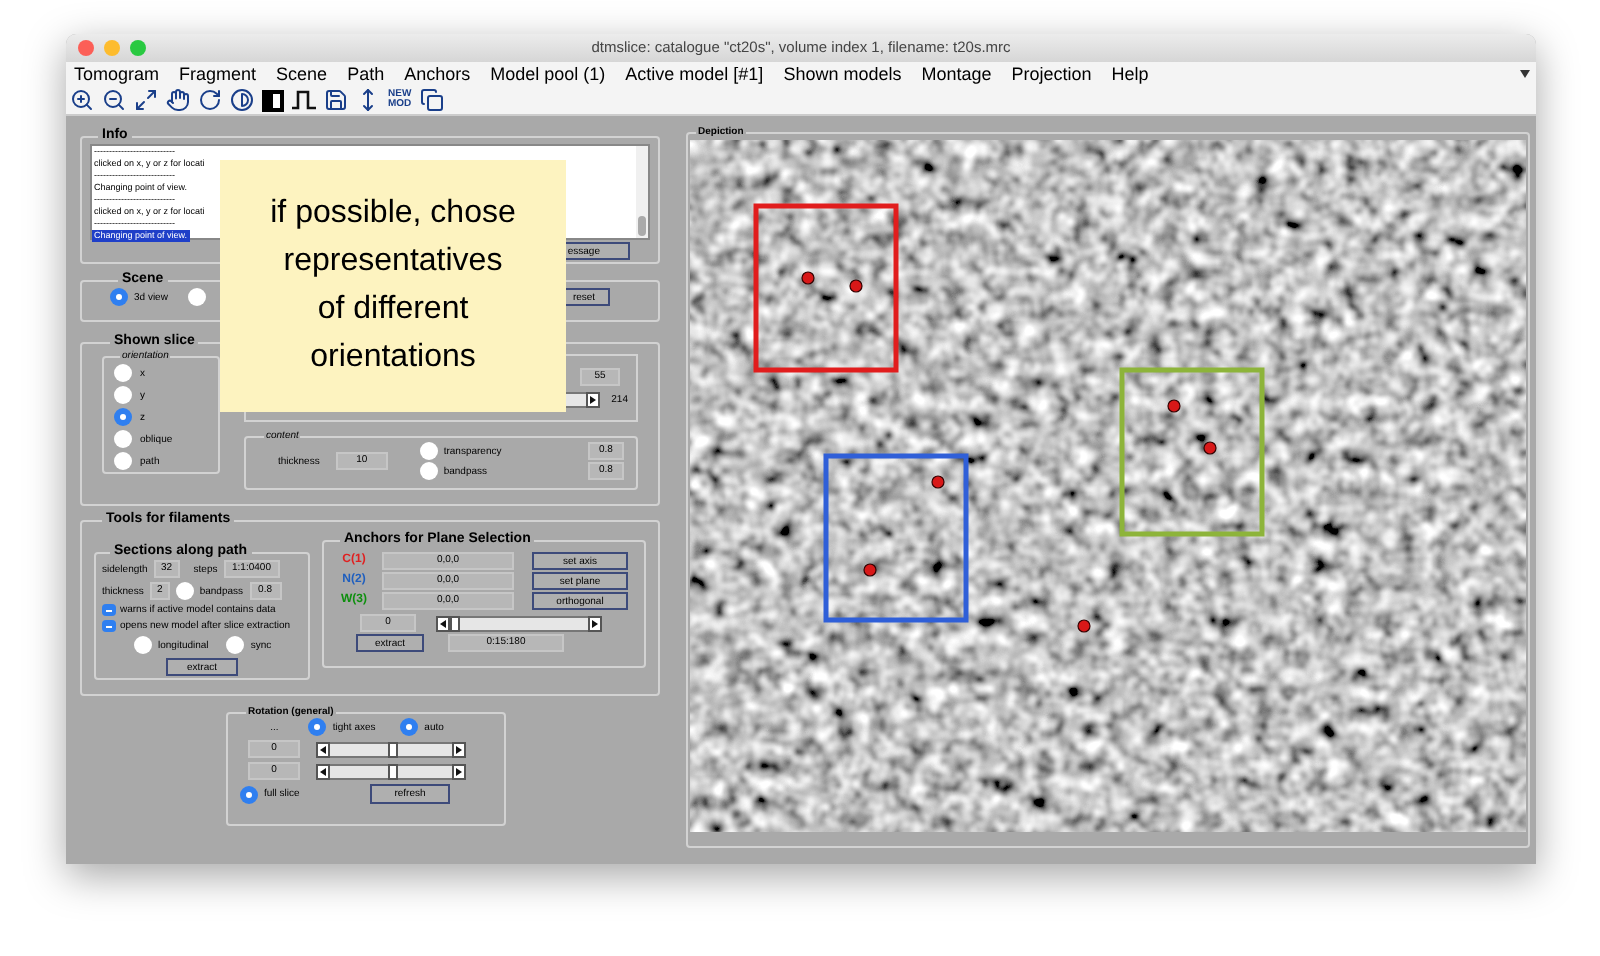 Image resolution: width=1600 pixels, height=956 pixels. Describe the element at coordinates (1130, 74) in the screenshot. I see `menu-item: Help` at that location.